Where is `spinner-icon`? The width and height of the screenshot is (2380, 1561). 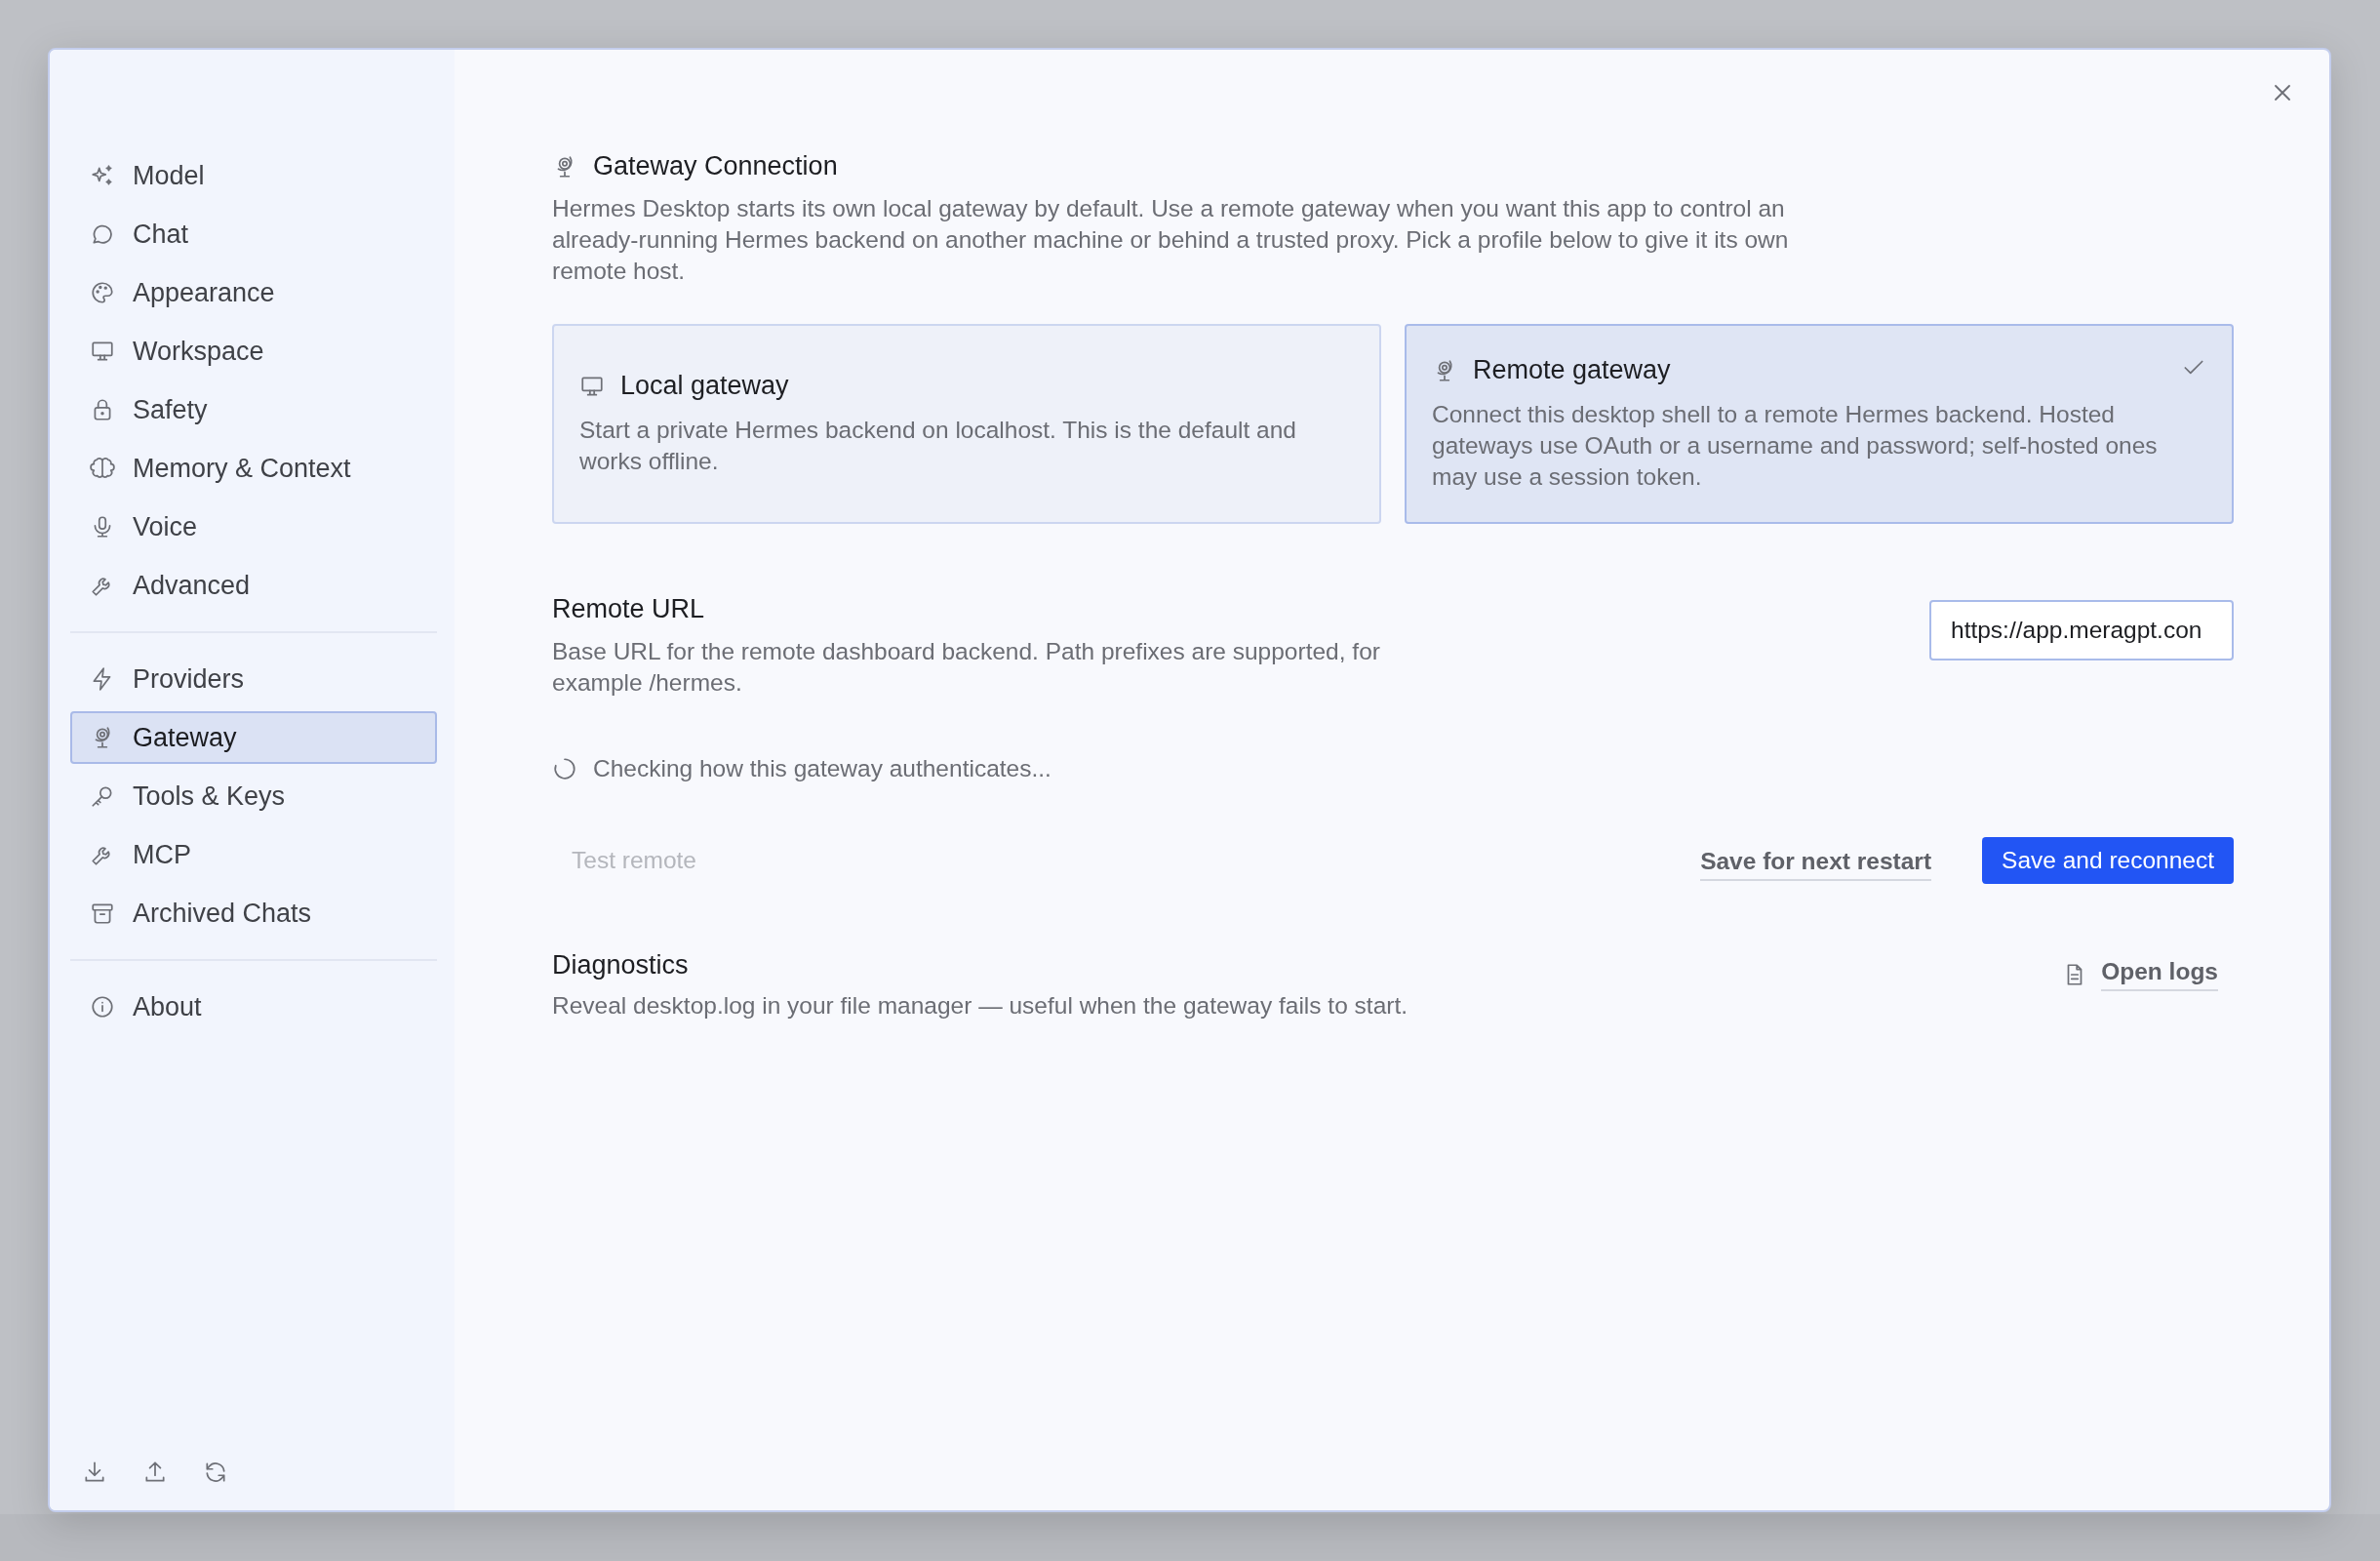
spinner-icon is located at coordinates (564, 768).